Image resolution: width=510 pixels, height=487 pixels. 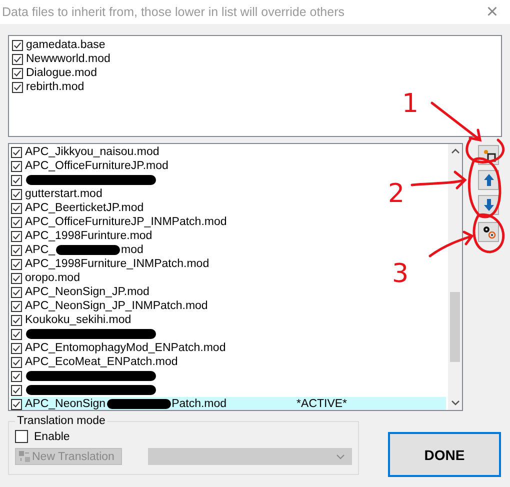 What do you see at coordinates (40, 250) in the screenshot?
I see `file-name: APC_` at bounding box center [40, 250].